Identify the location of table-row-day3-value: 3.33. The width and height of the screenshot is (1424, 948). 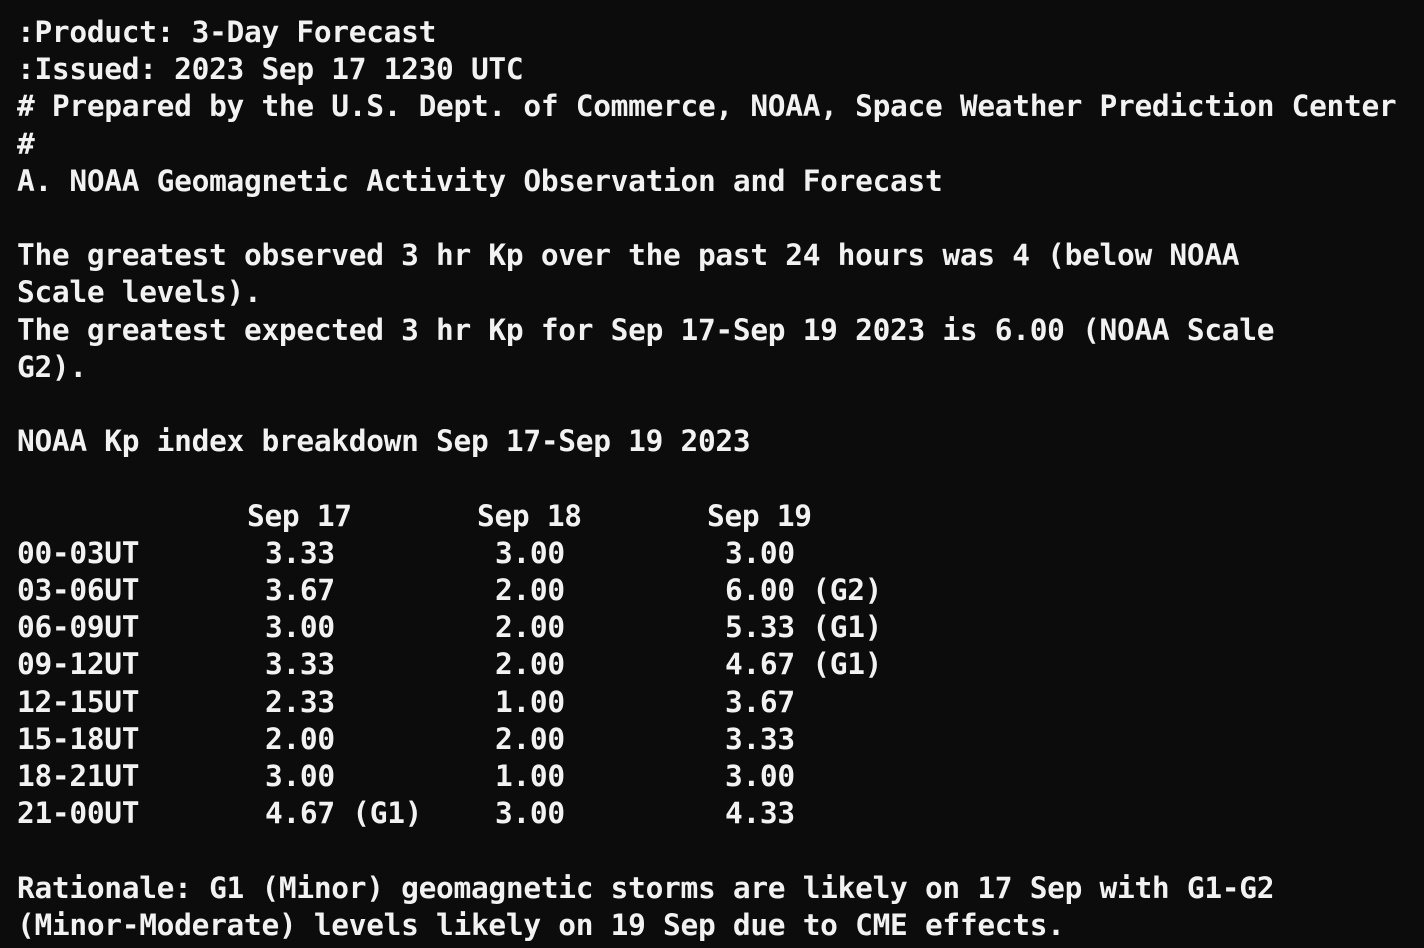
(760, 739).